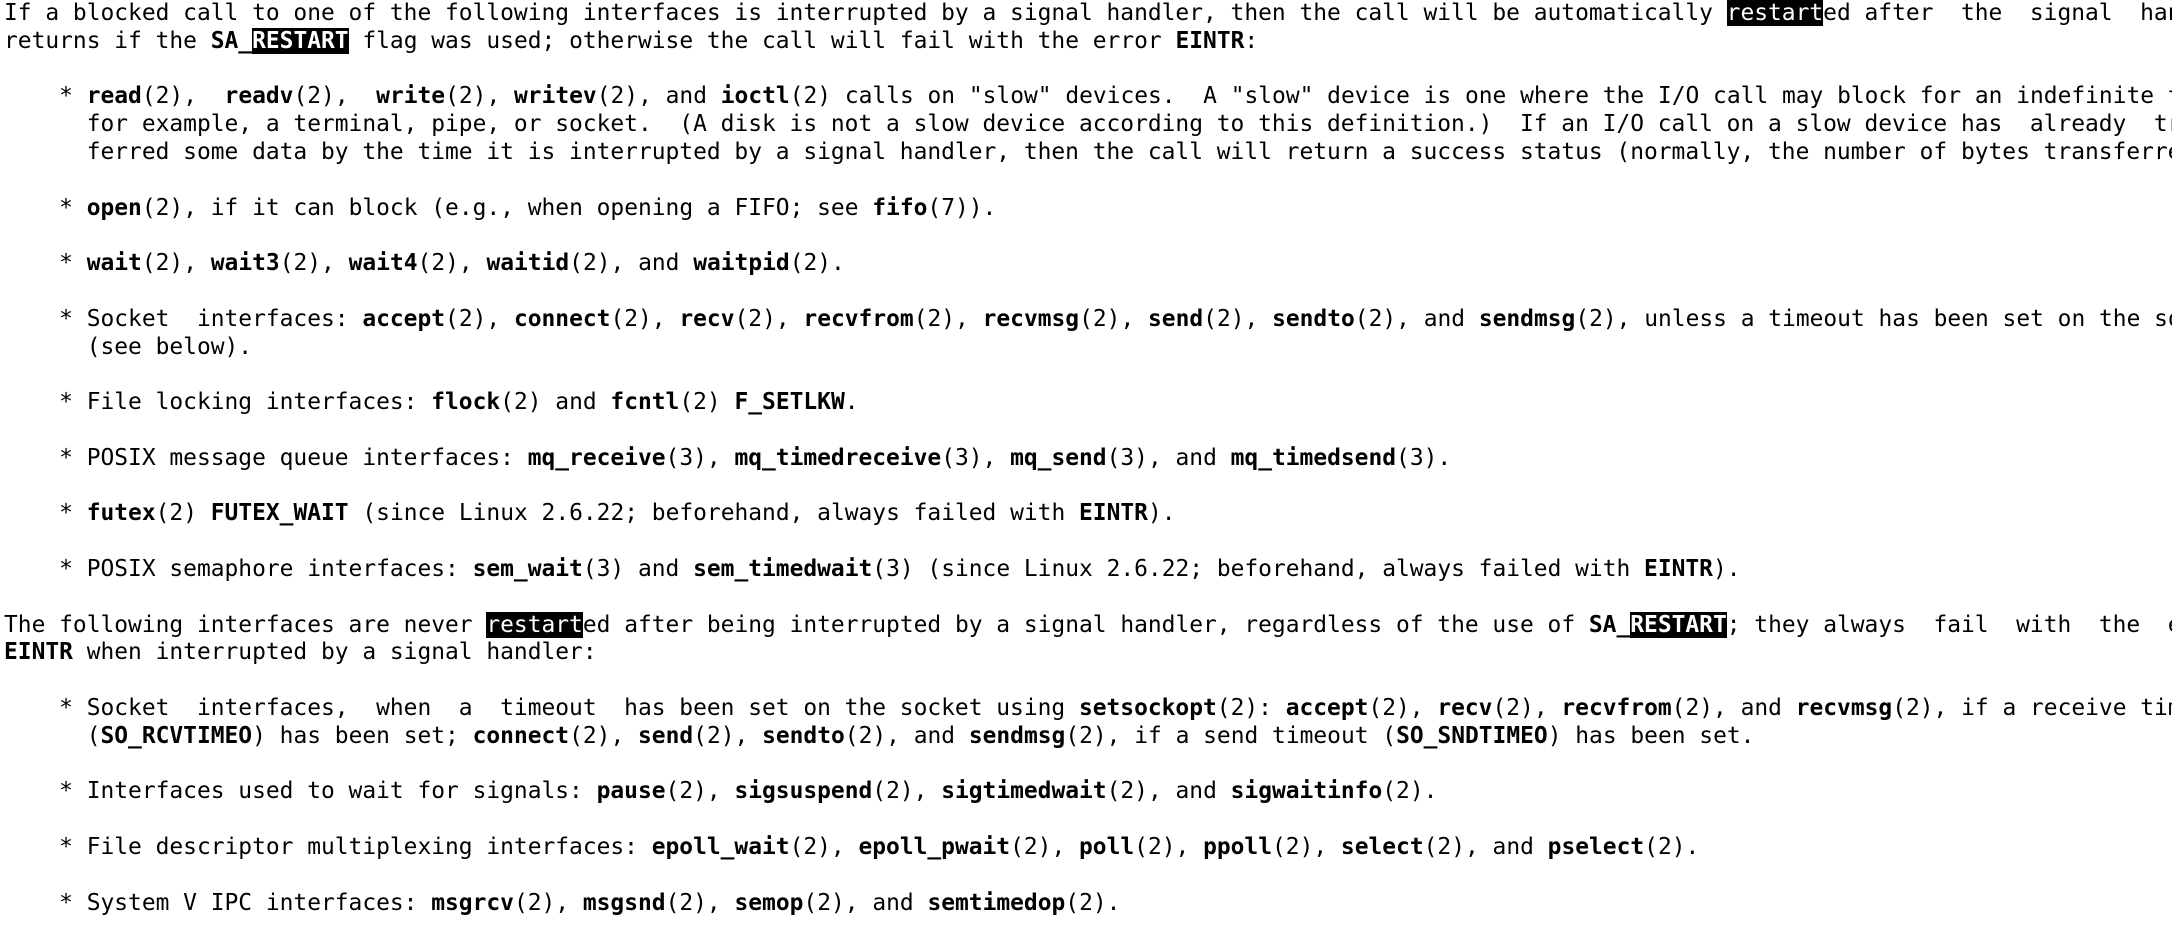  I want to click on text-segment: (see below)., so click(128, 346).